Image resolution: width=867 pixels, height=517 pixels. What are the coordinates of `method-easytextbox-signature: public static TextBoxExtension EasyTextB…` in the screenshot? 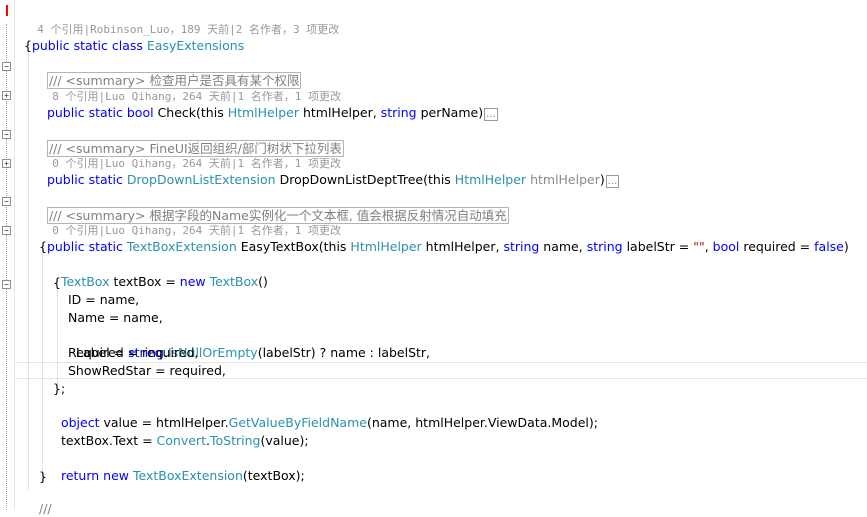 It's located at (444, 237).